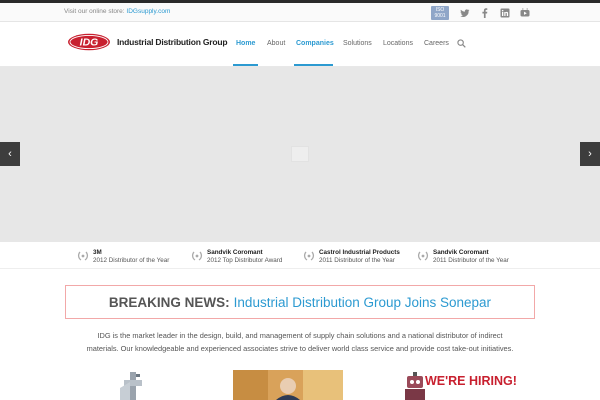 The image size is (600, 400). I want to click on people-photo-thumbnail, so click(288, 385).